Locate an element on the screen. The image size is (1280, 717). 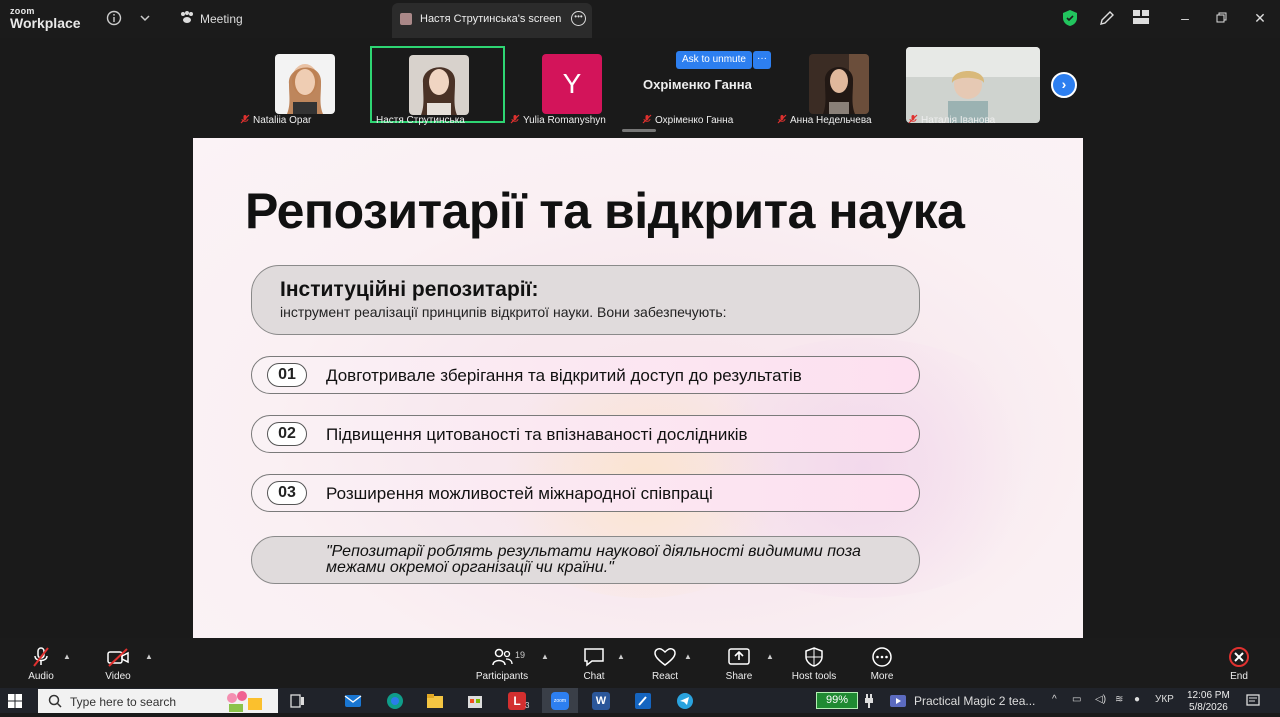
meeting-icon is located at coordinates (187, 18).